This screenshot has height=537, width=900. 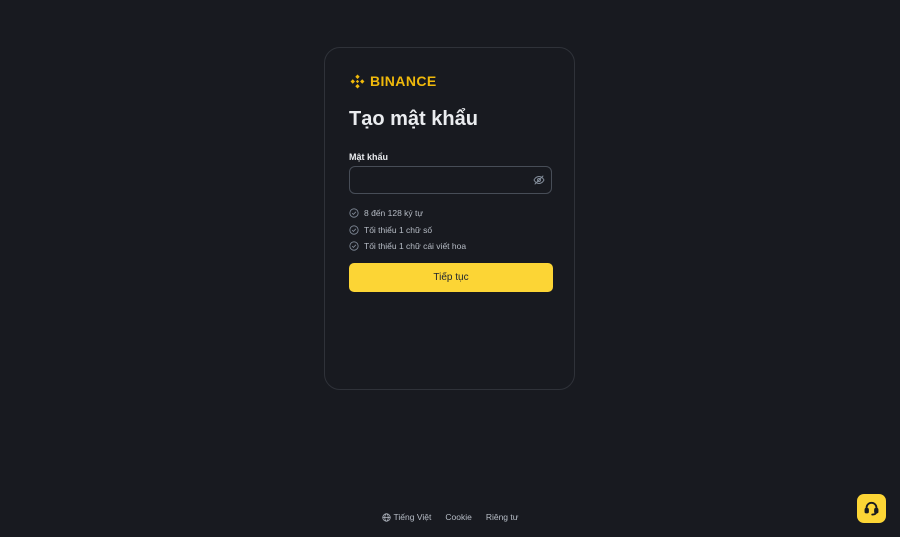 I want to click on page-title: Tạo mật khẩu, so click(x=413, y=119).